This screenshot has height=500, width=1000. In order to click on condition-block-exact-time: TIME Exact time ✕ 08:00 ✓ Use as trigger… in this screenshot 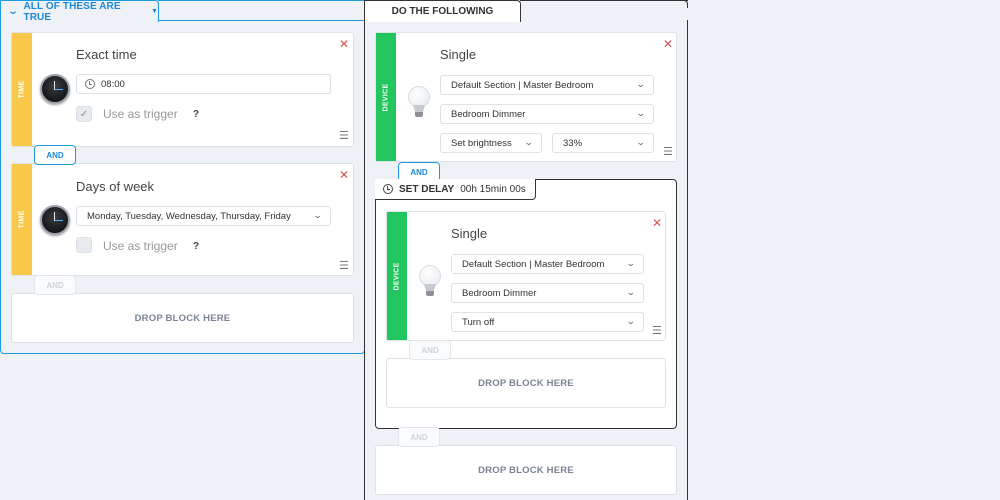, I will do `click(182, 89)`.